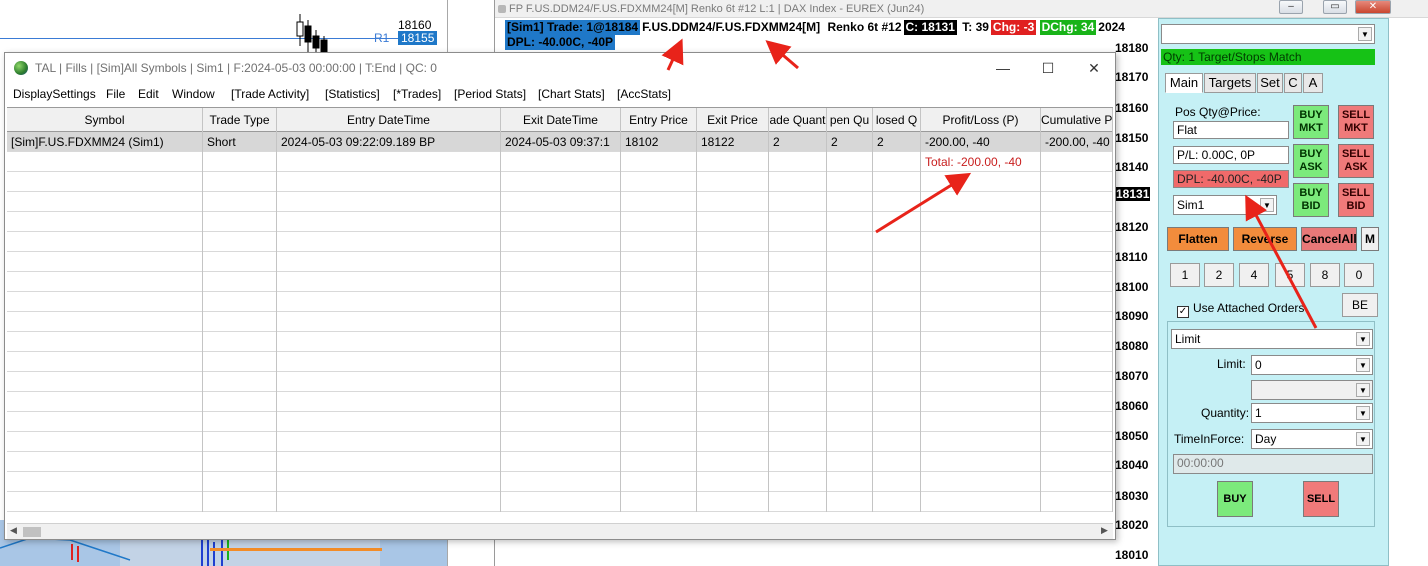 The image size is (1428, 566). What do you see at coordinates (105, 120) in the screenshot?
I see `column-header: Symbol` at bounding box center [105, 120].